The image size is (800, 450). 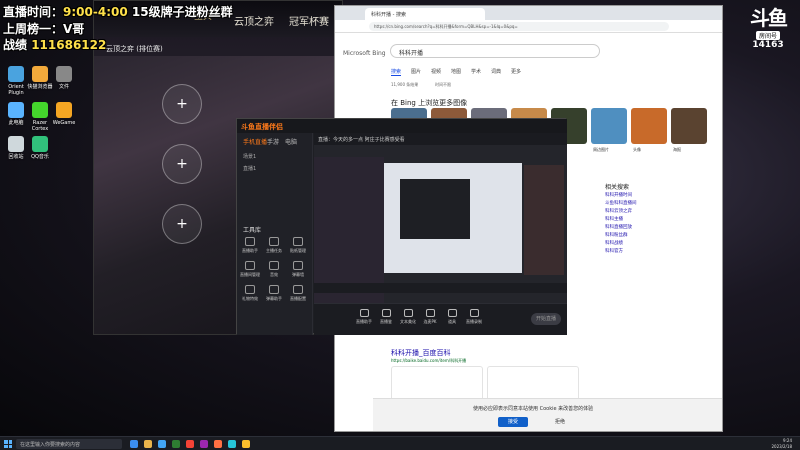 What do you see at coordinates (430, 321) in the screenshot?
I see `tool-label: 连麦PK` at bounding box center [430, 321].